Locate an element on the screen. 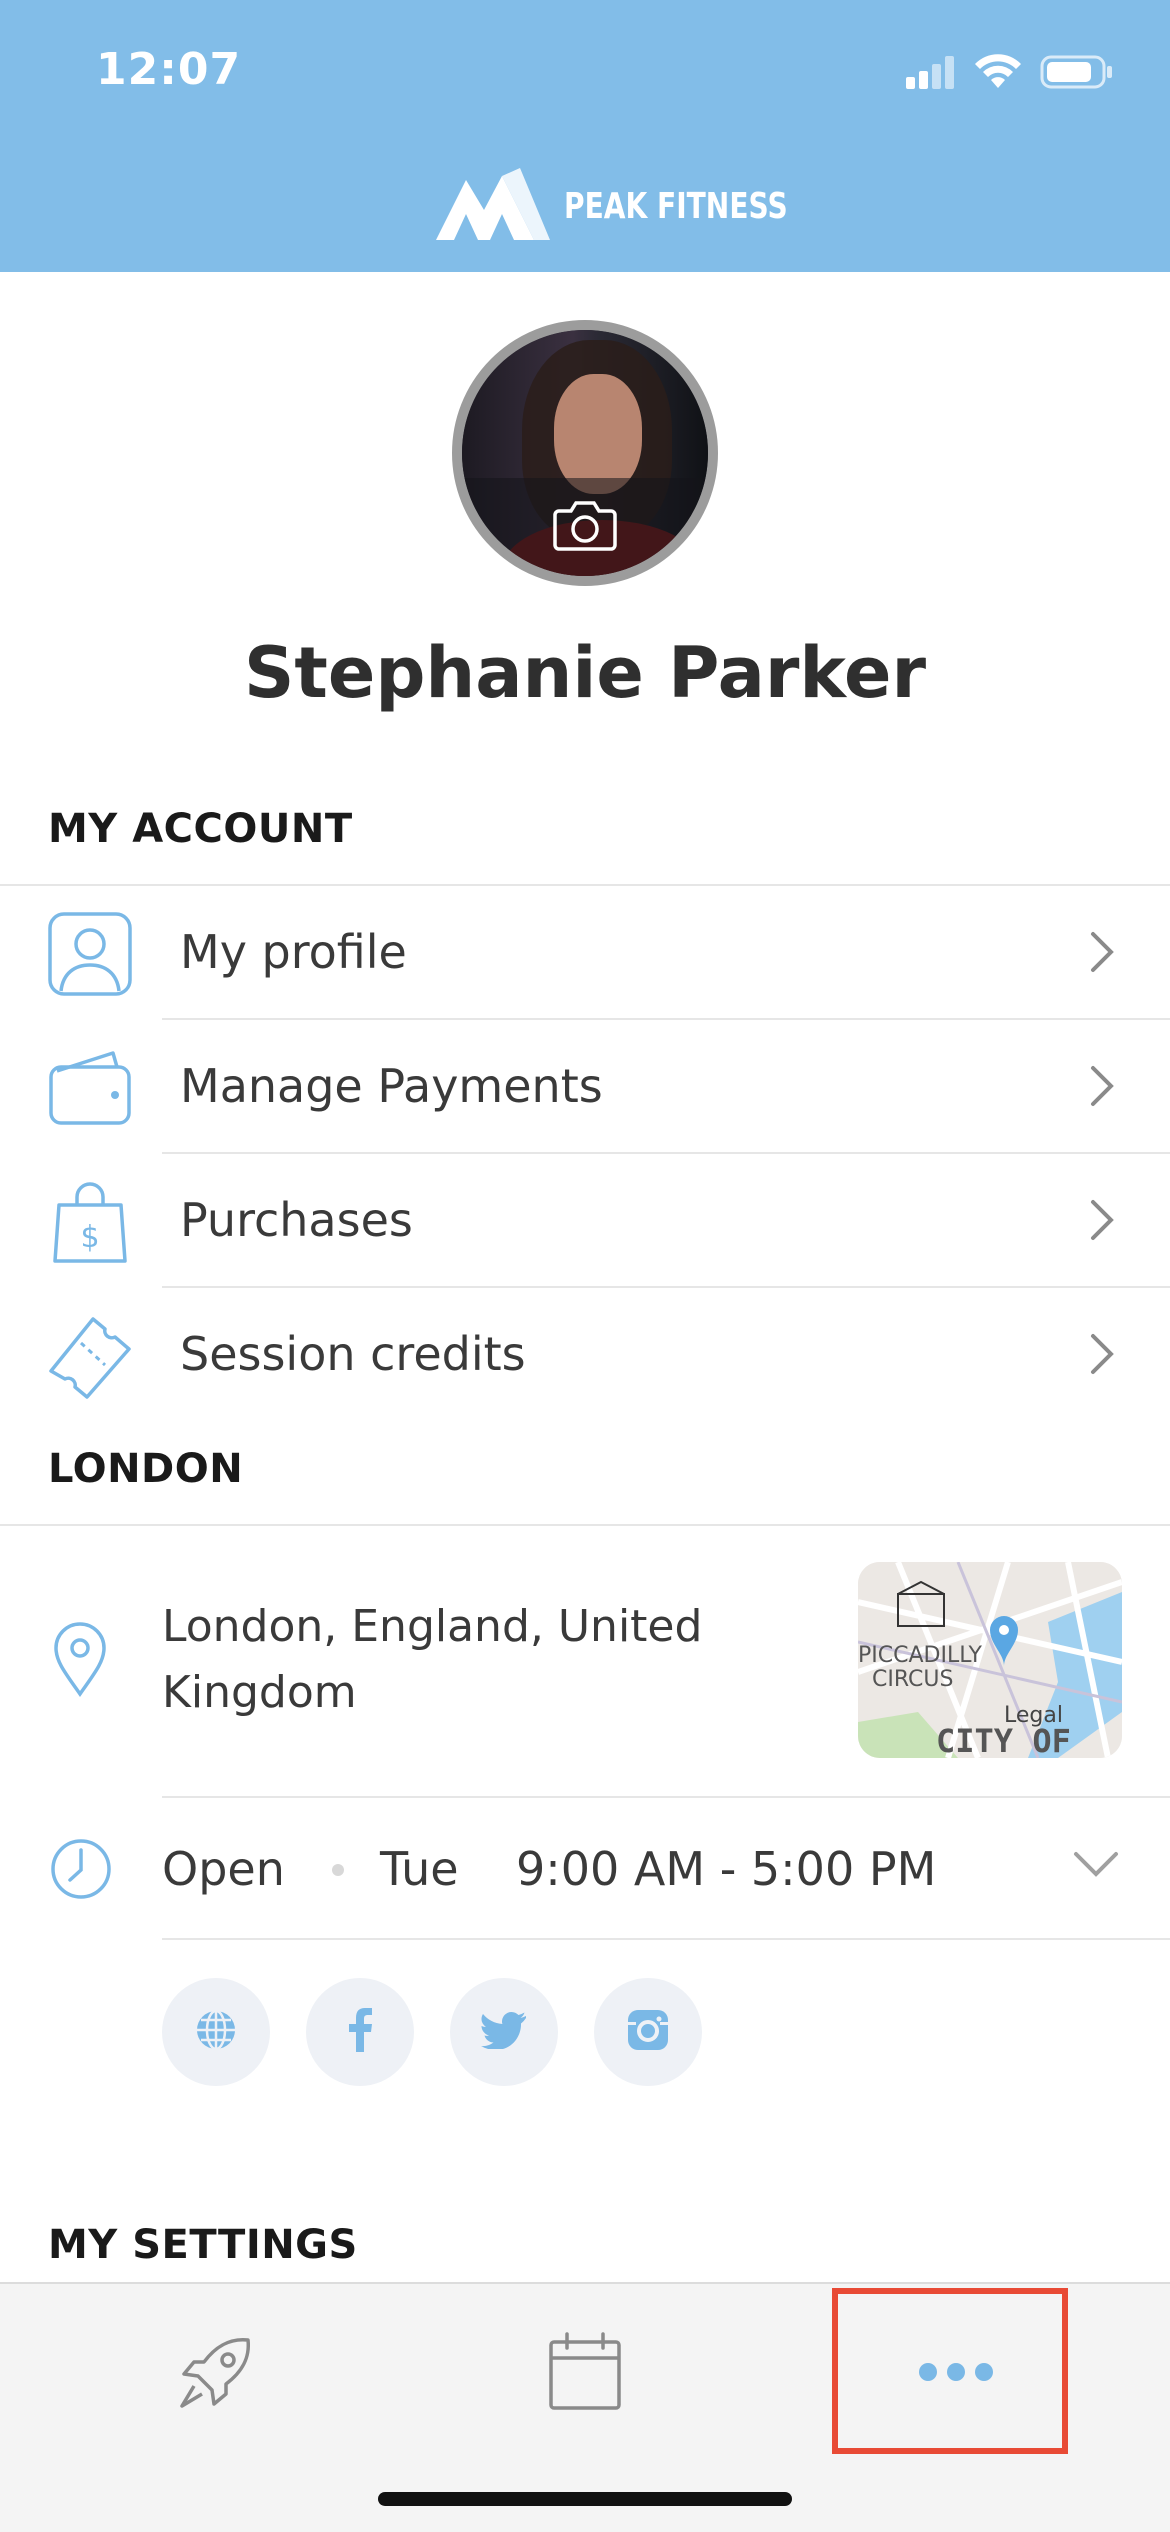 The image size is (1170, 2532). facebook-button is located at coordinates (360, 2032).